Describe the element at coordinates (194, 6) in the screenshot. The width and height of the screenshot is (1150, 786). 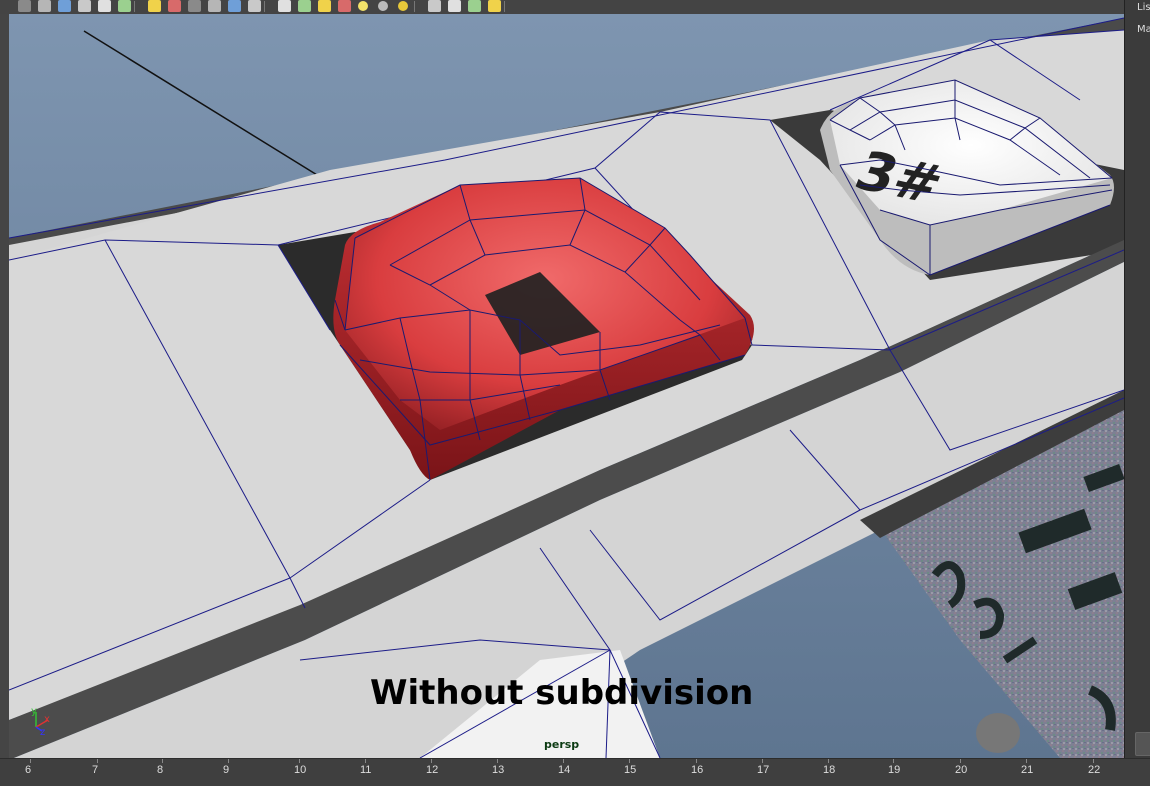
I see `smooth-shade-icon` at that location.